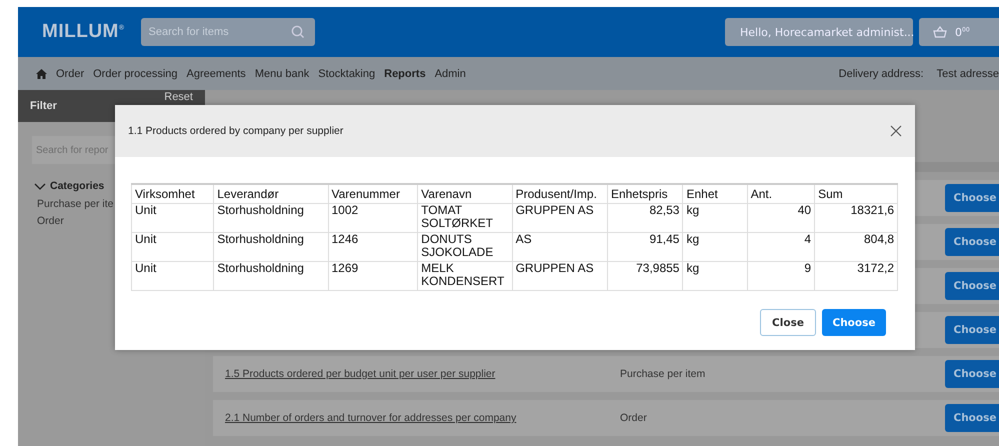 Image resolution: width=999 pixels, height=446 pixels. I want to click on cart-button: 0$^{00}$, so click(959, 32).